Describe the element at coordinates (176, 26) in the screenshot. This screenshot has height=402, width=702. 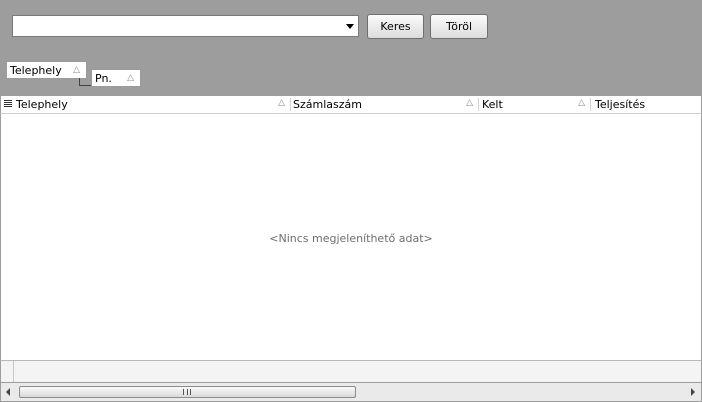
I see `search-input` at that location.